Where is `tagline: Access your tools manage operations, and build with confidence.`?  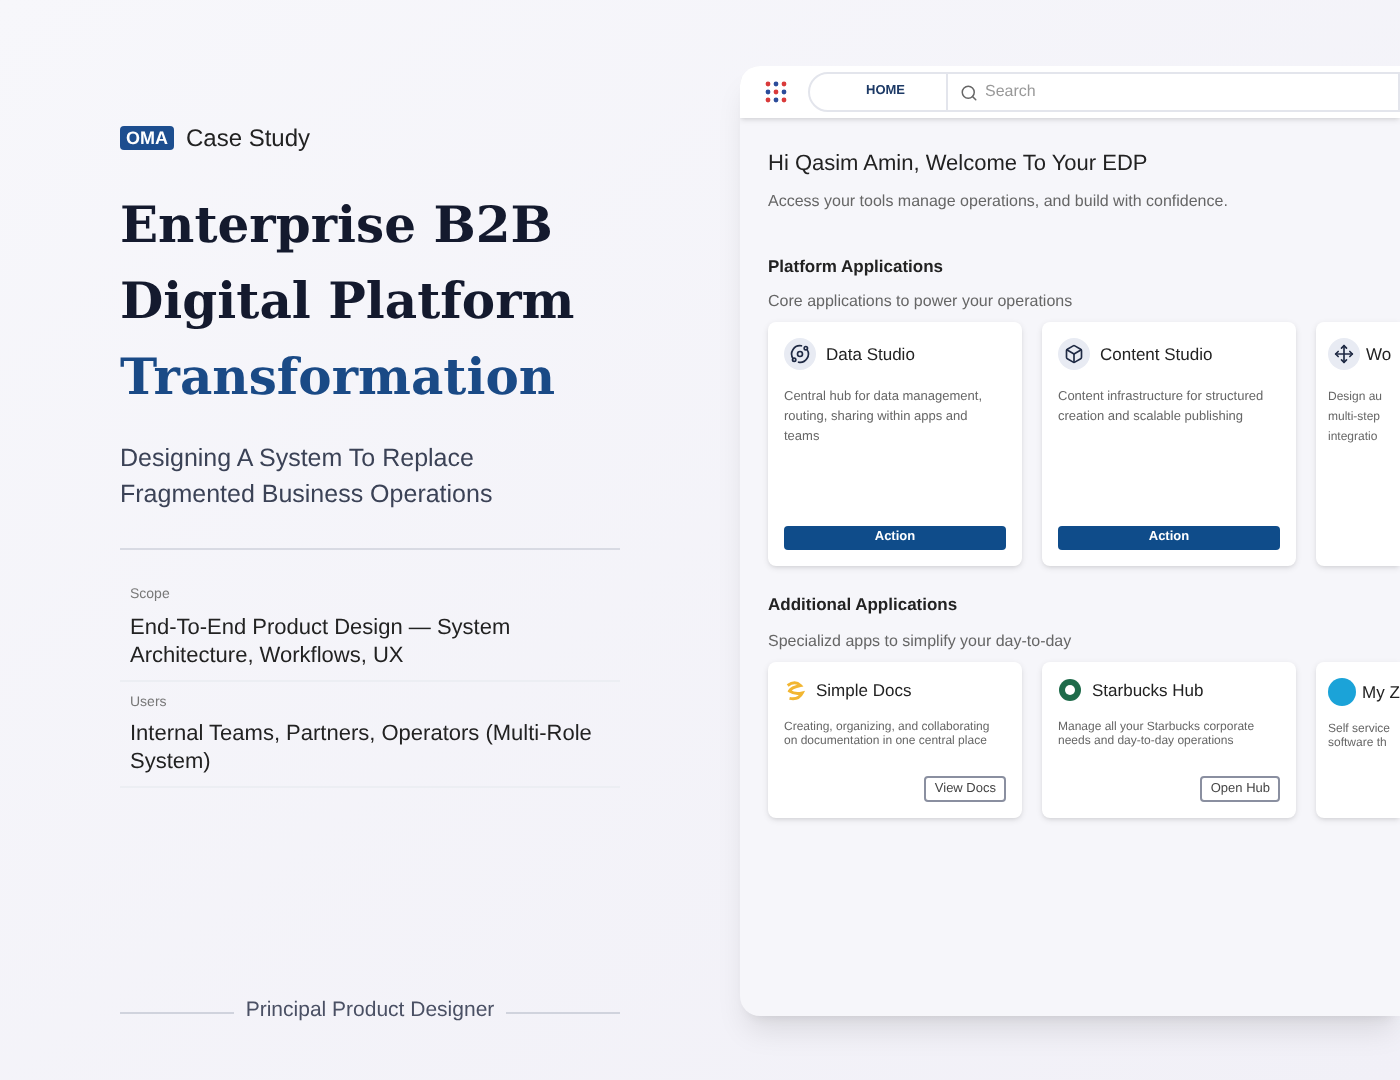 tagline: Access your tools manage operations, and build with confidence. is located at coordinates (999, 201).